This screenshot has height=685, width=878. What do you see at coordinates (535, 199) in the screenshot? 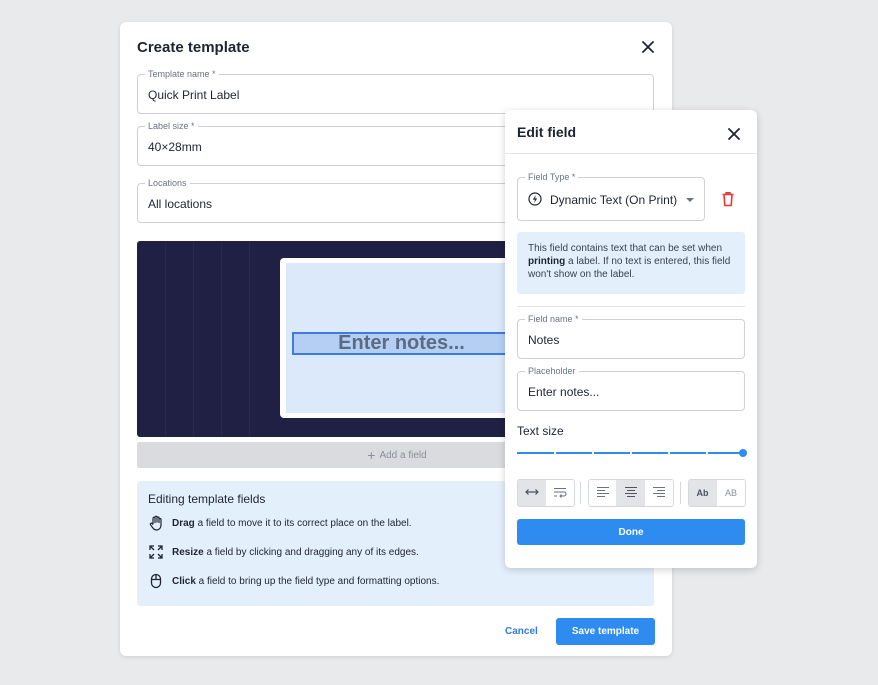
I see `lightning-circle-icon` at bounding box center [535, 199].